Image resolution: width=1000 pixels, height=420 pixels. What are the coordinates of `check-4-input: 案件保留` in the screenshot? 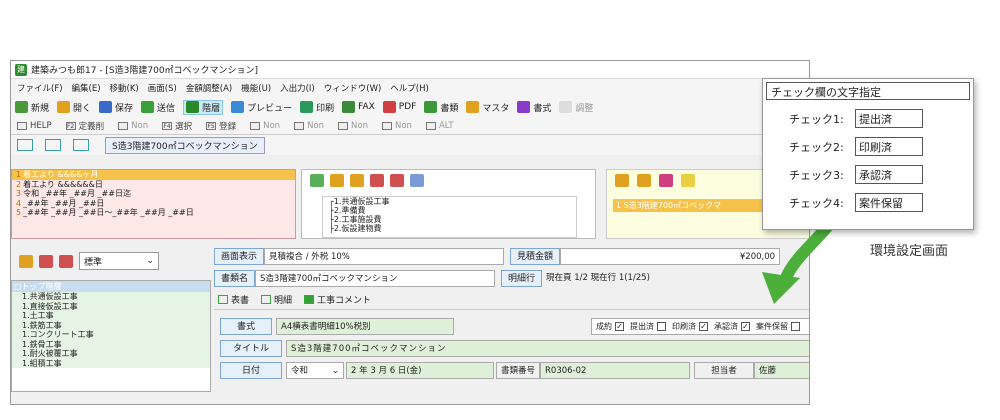 It's located at (889, 202).